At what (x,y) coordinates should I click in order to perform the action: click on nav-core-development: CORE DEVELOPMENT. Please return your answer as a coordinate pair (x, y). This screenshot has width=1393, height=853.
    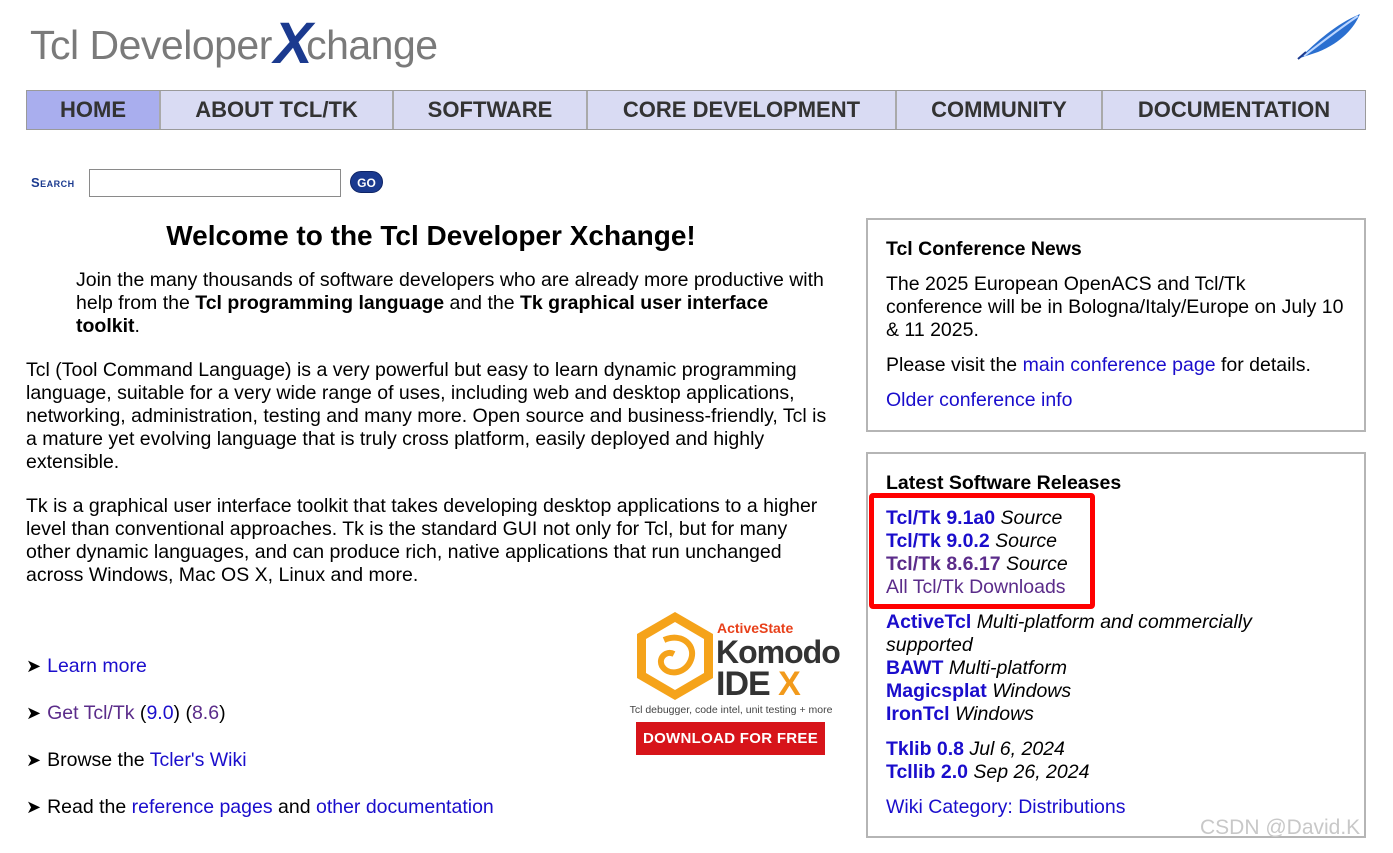
    Looking at the image, I should click on (742, 110).